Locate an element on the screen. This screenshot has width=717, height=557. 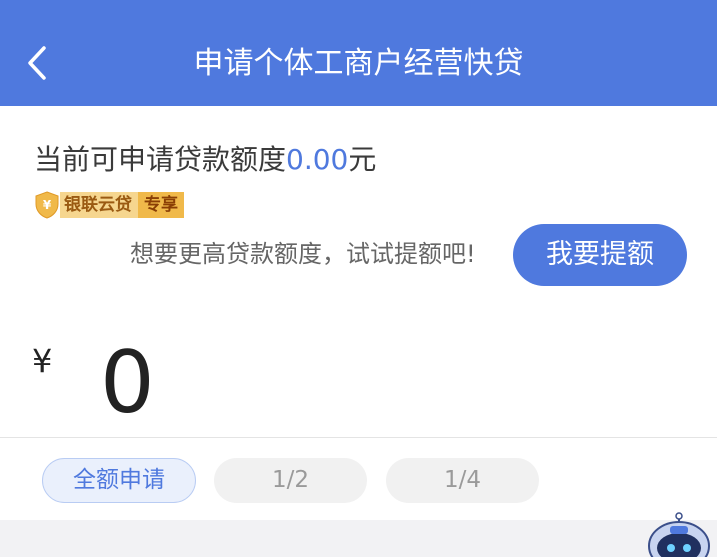
quota-amount: 0.00 is located at coordinates (317, 159).